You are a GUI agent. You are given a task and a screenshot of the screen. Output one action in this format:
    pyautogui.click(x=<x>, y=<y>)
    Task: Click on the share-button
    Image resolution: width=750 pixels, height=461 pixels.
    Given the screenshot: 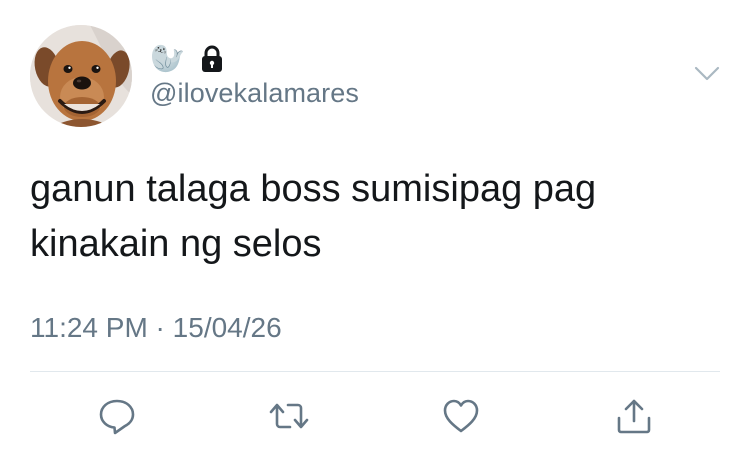 What is the action you would take?
    pyautogui.click(x=634, y=416)
    